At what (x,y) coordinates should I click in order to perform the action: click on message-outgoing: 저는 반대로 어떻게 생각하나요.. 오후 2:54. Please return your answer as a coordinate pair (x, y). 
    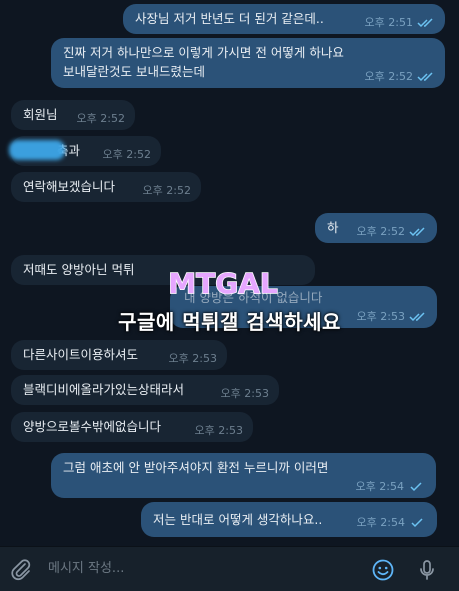
    Looking at the image, I should click on (289, 519).